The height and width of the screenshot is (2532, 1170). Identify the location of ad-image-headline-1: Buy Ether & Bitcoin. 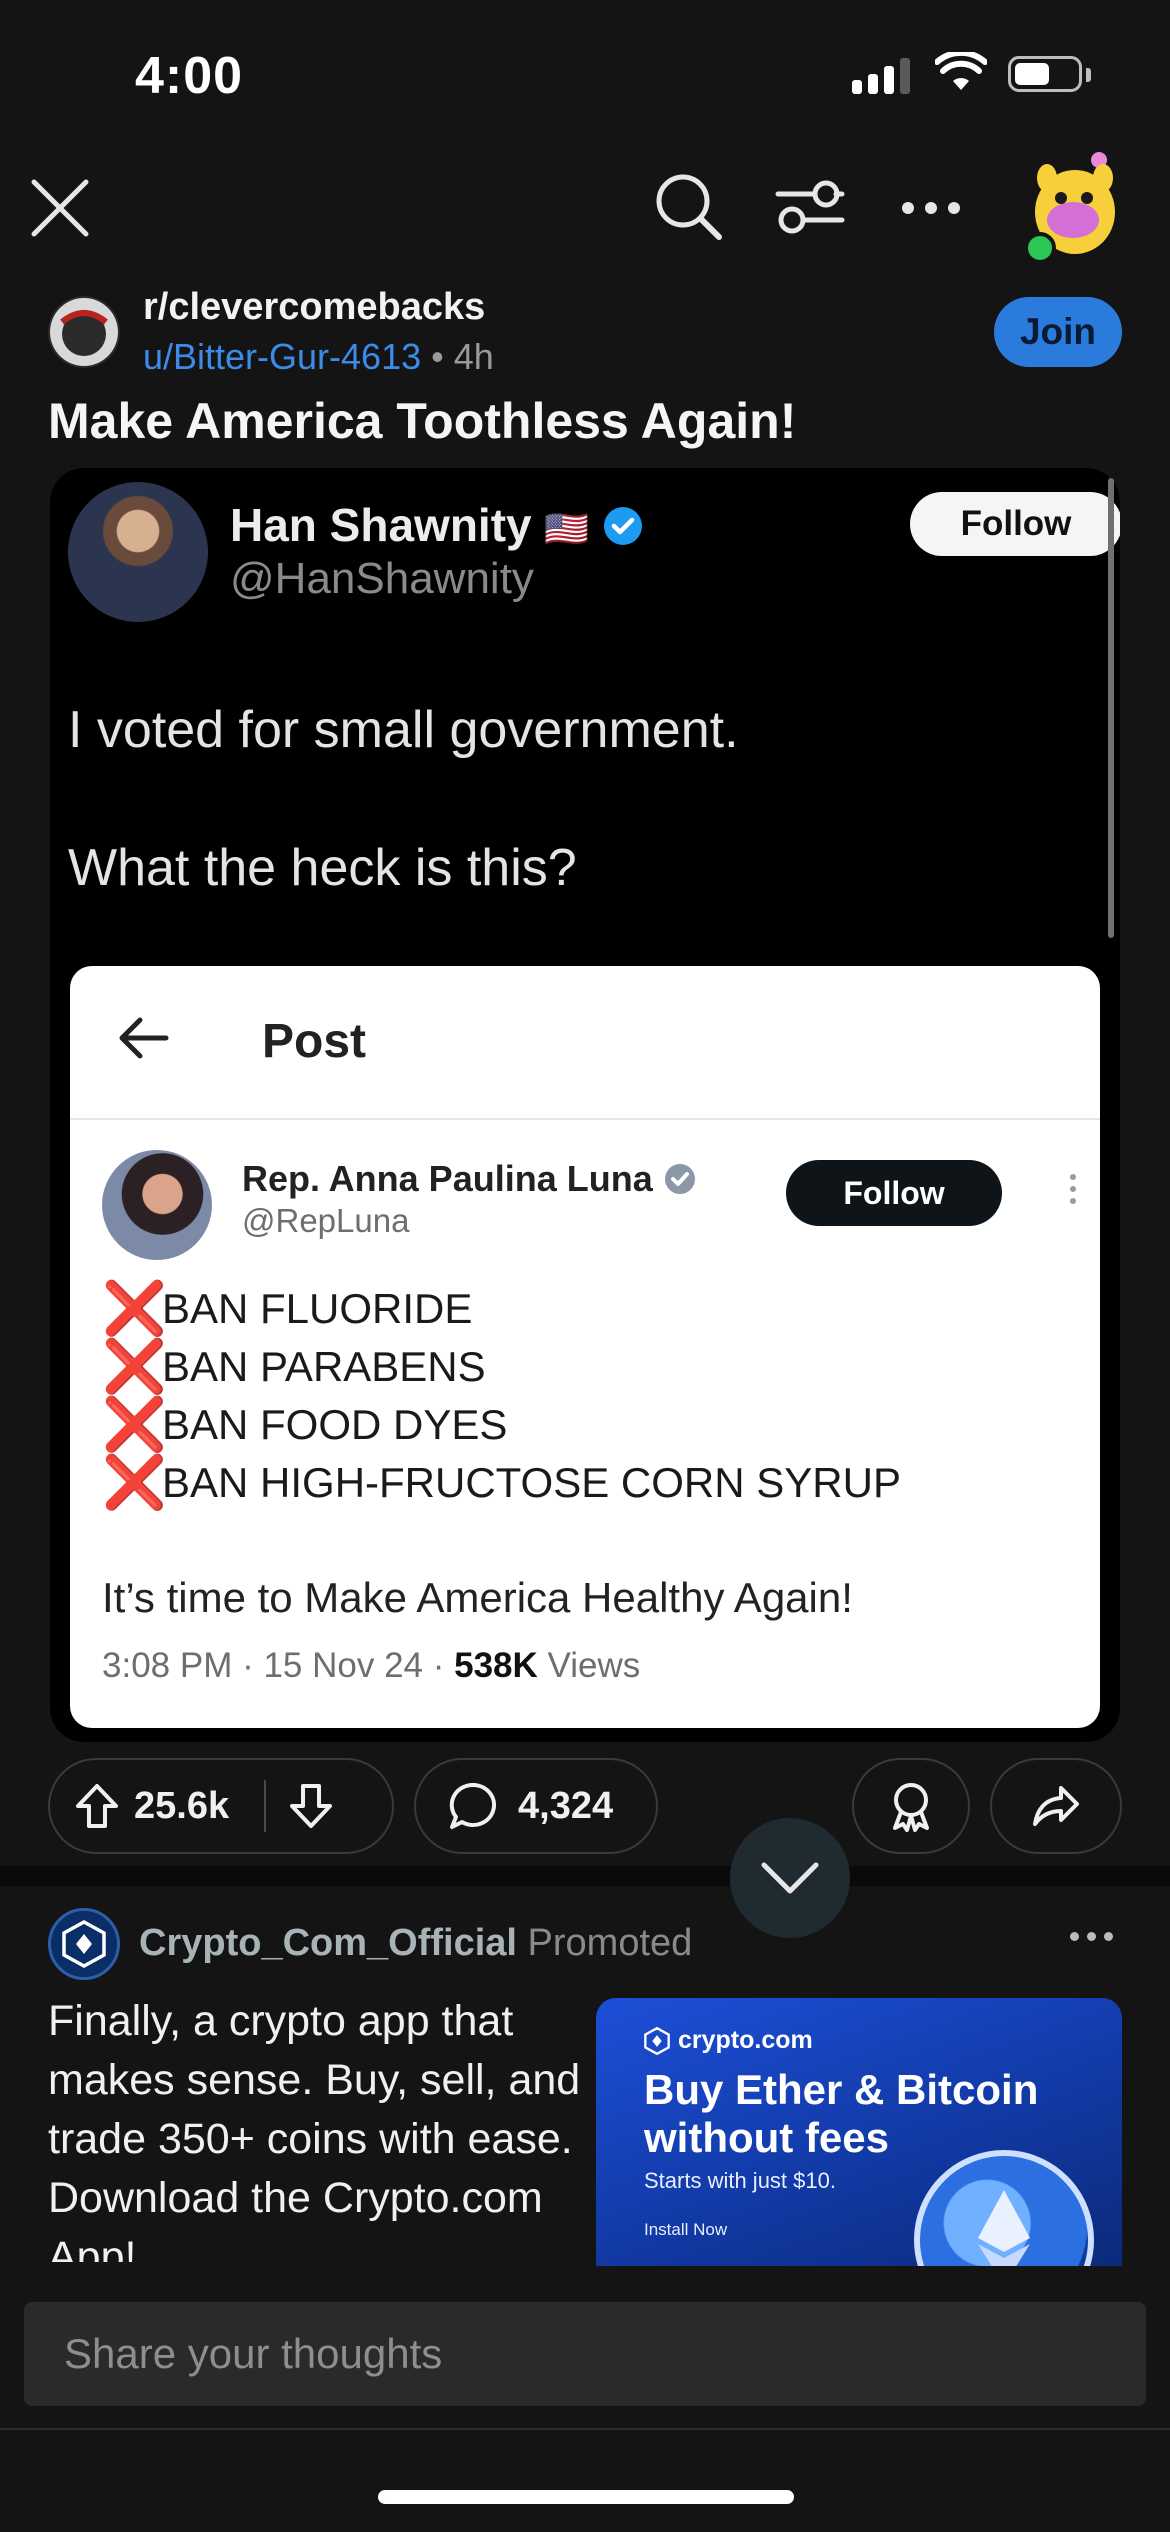
(841, 2089).